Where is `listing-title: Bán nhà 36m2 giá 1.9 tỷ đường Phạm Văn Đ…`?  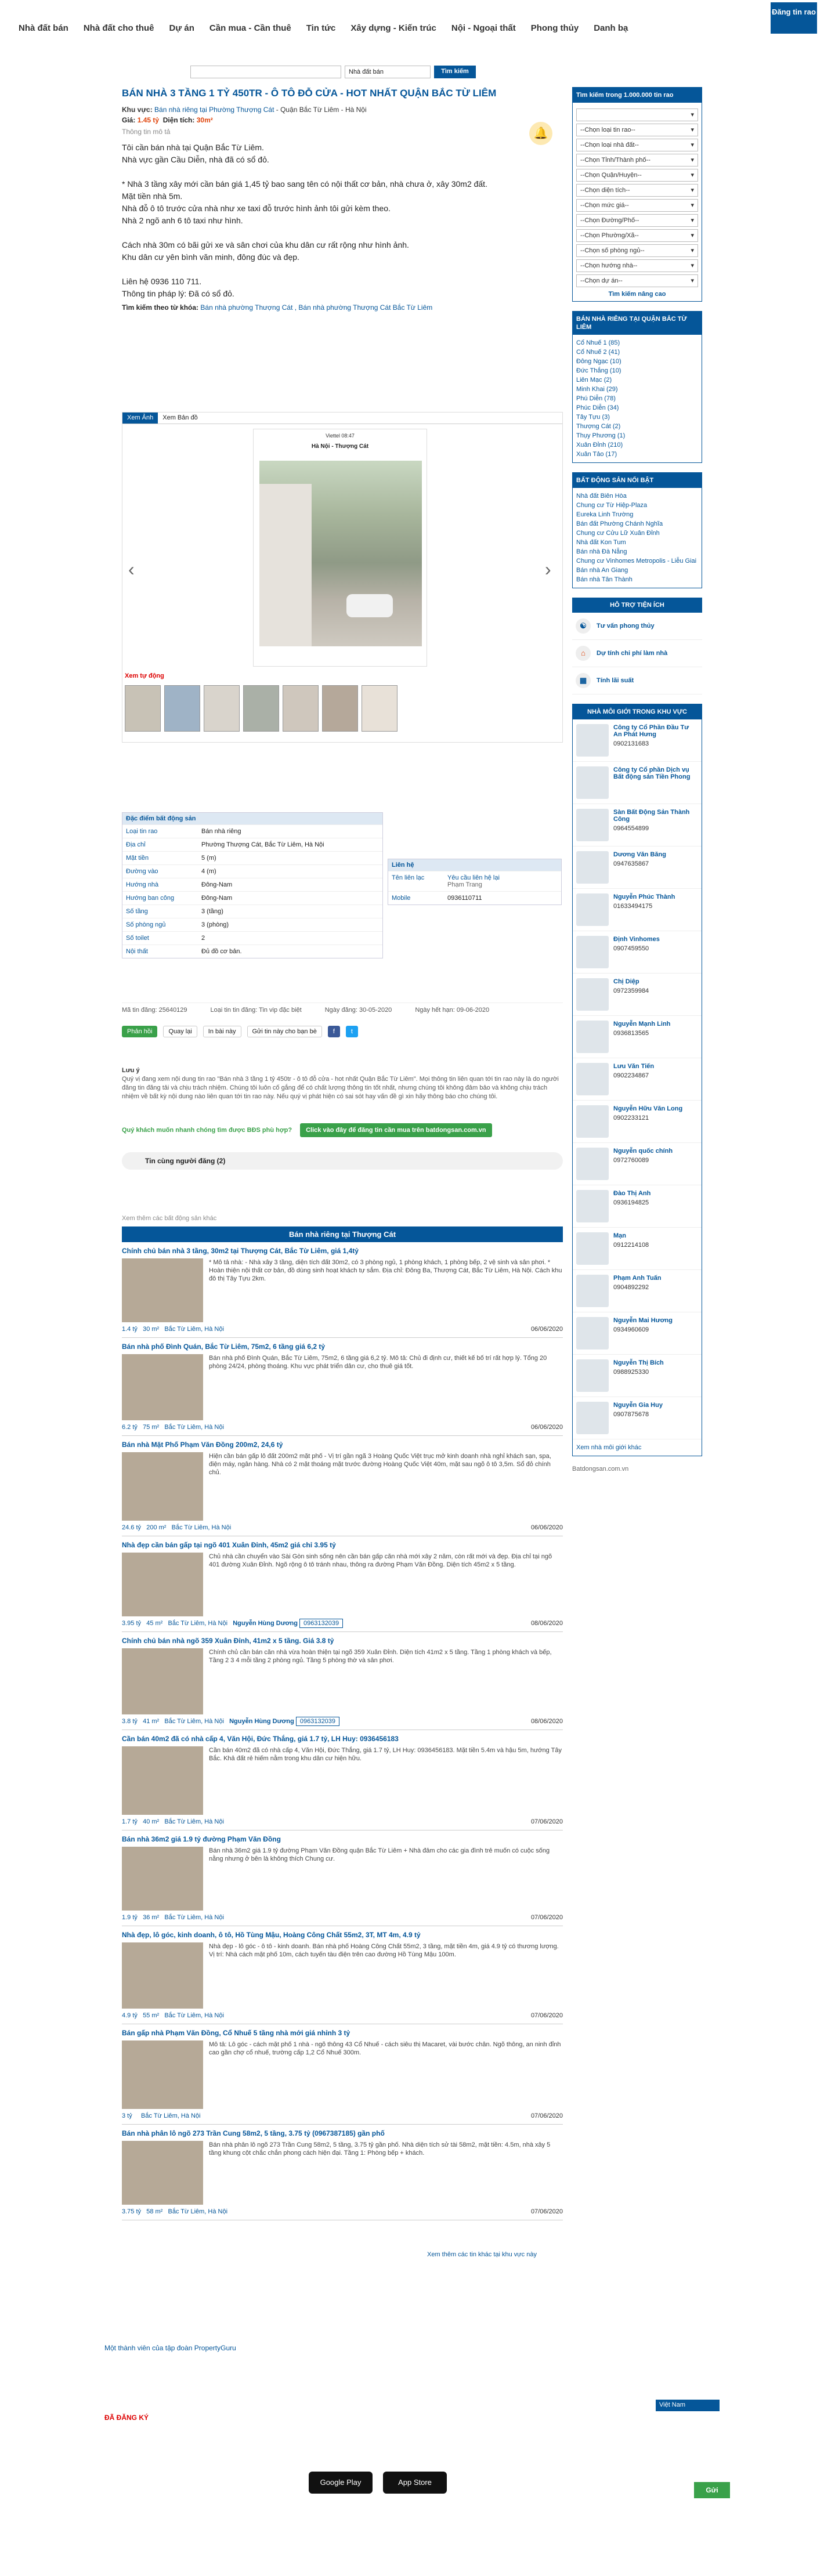
listing-title: Bán nhà 36m2 giá 1.9 tỷ đường Phạm Văn Đ… is located at coordinates (342, 1839).